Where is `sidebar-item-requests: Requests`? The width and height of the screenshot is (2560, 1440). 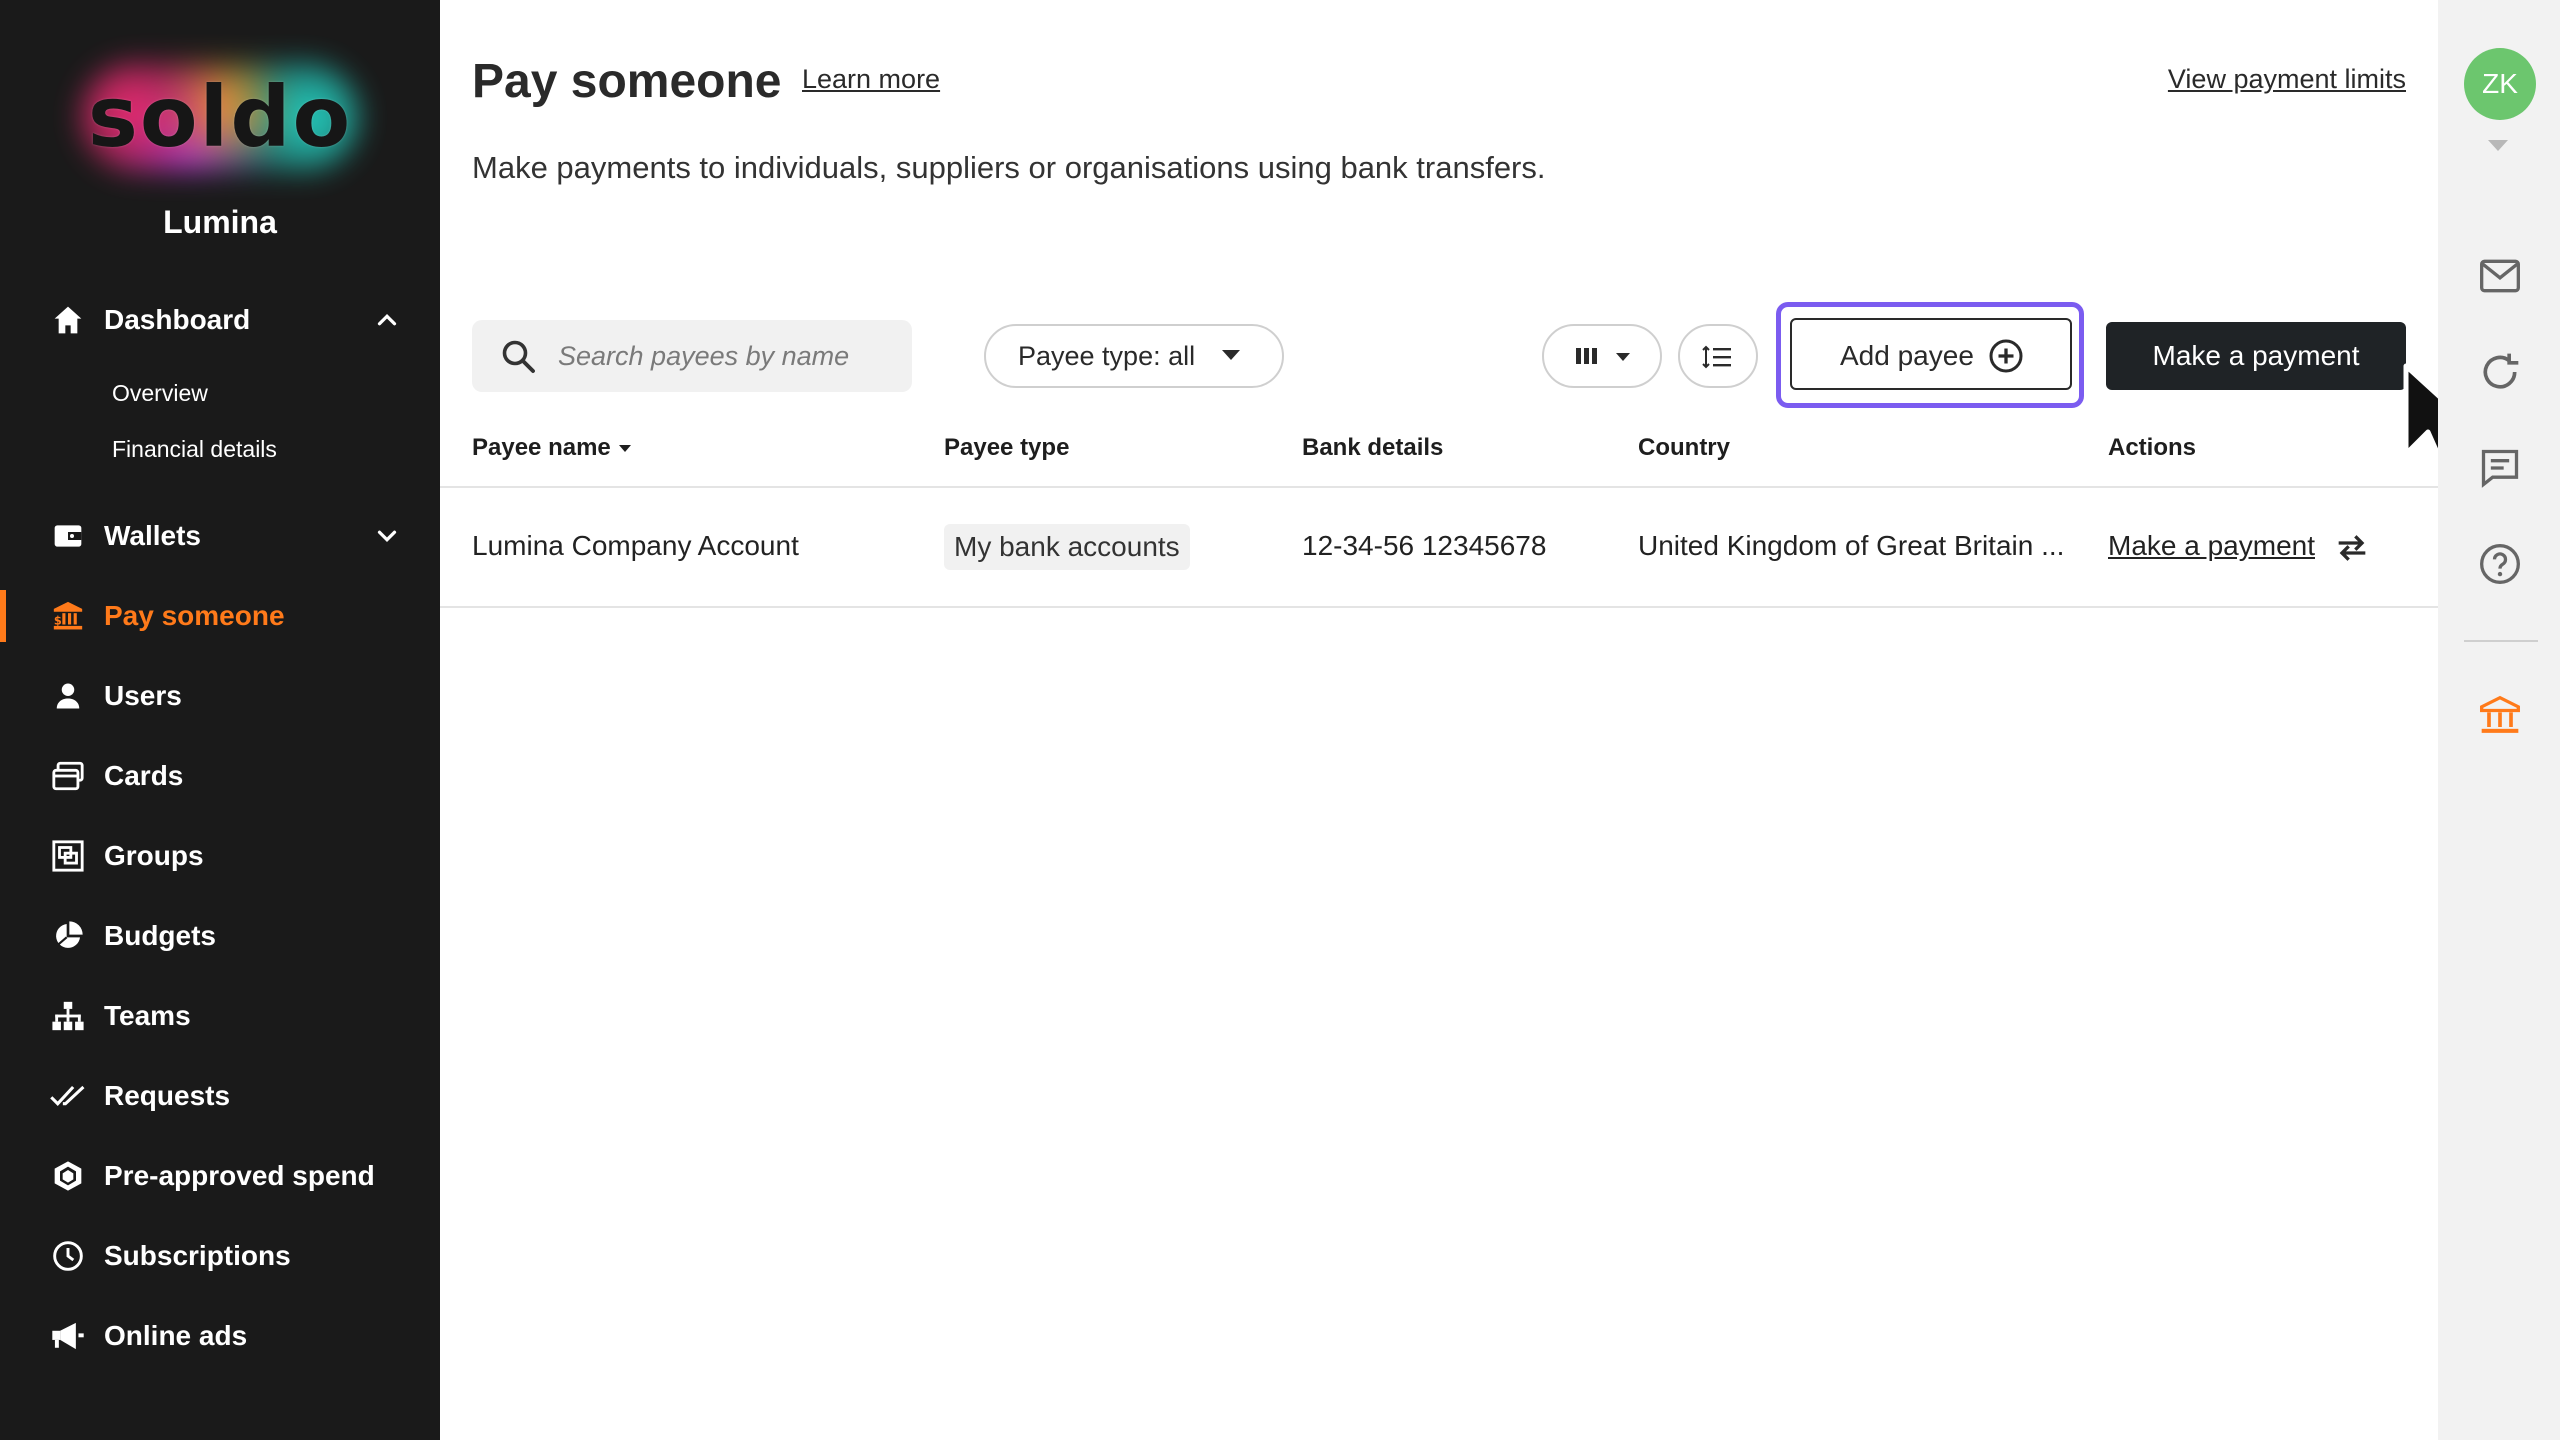
sidebar-item-requests: Requests is located at coordinates (220, 1096).